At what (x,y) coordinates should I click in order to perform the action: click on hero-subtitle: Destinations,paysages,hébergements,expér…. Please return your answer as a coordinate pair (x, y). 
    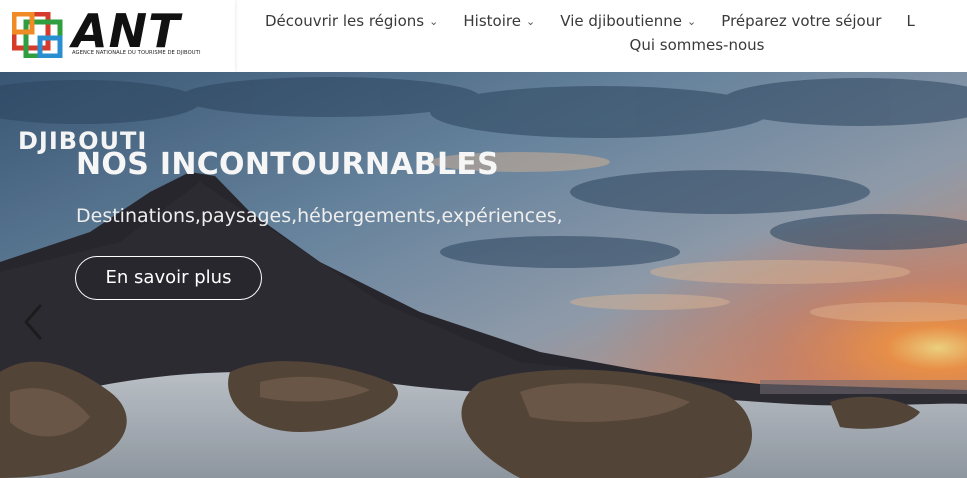
    Looking at the image, I should click on (319, 216).